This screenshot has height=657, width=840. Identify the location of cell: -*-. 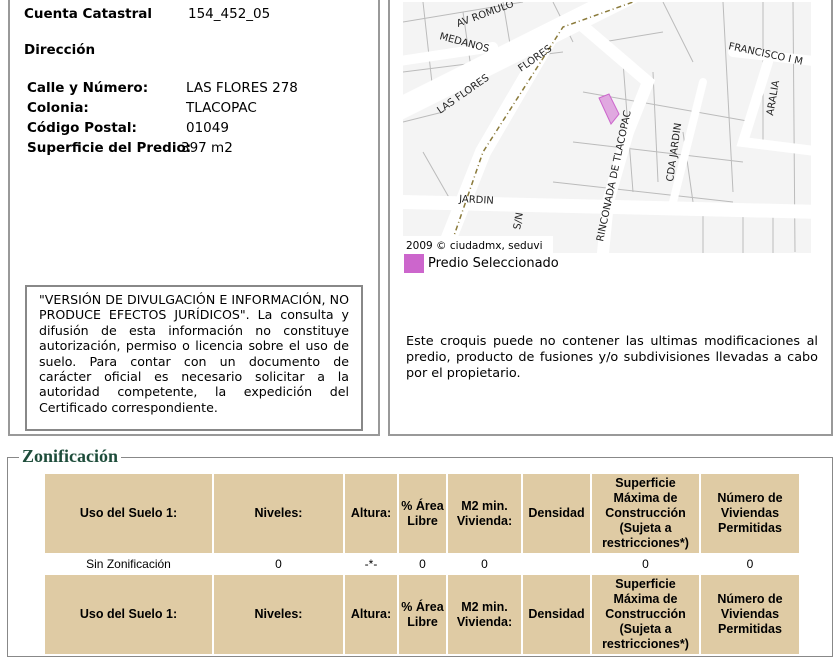
(371, 564).